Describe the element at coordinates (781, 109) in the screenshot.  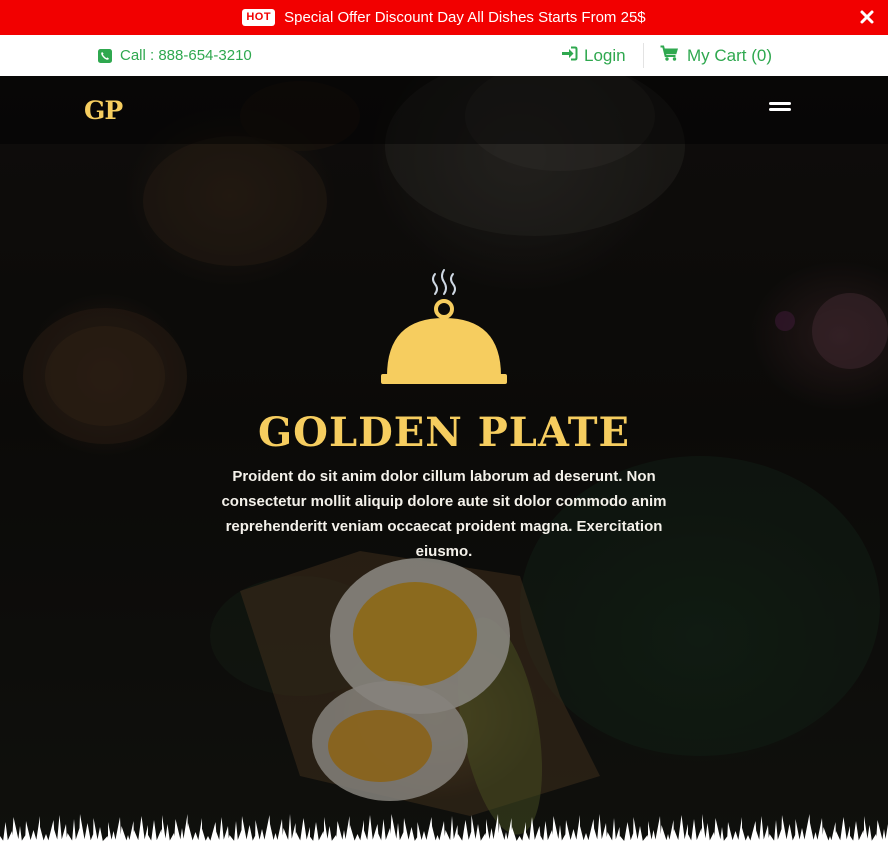
I see `hamburger-menu-icon` at that location.